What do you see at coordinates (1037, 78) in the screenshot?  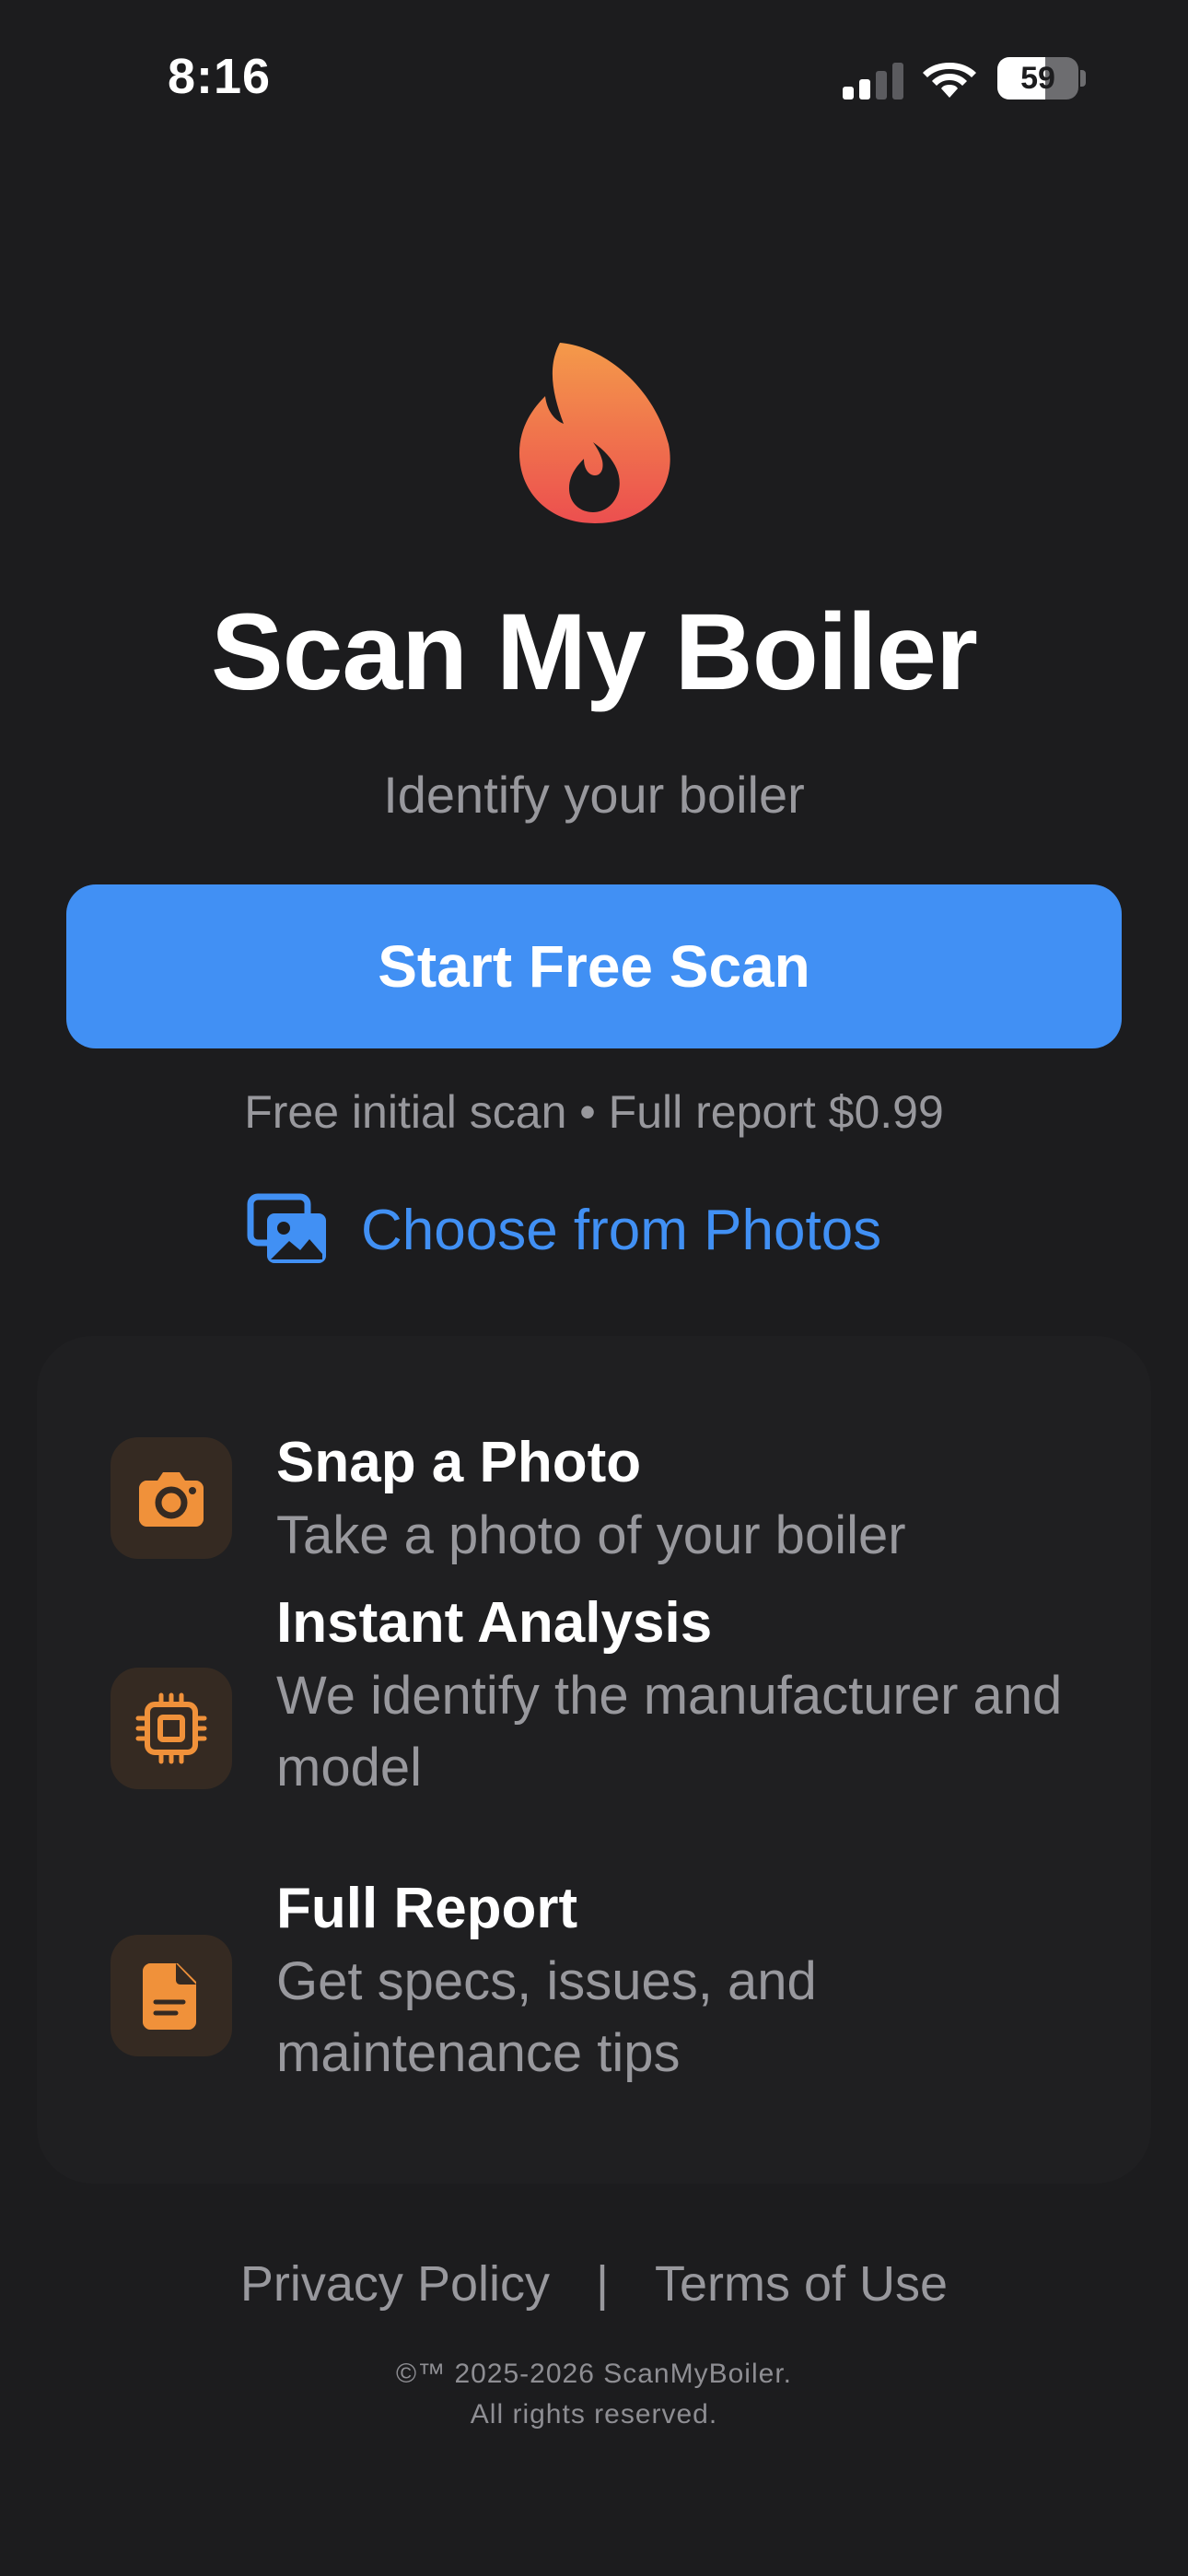 I see `battery-level: 59` at bounding box center [1037, 78].